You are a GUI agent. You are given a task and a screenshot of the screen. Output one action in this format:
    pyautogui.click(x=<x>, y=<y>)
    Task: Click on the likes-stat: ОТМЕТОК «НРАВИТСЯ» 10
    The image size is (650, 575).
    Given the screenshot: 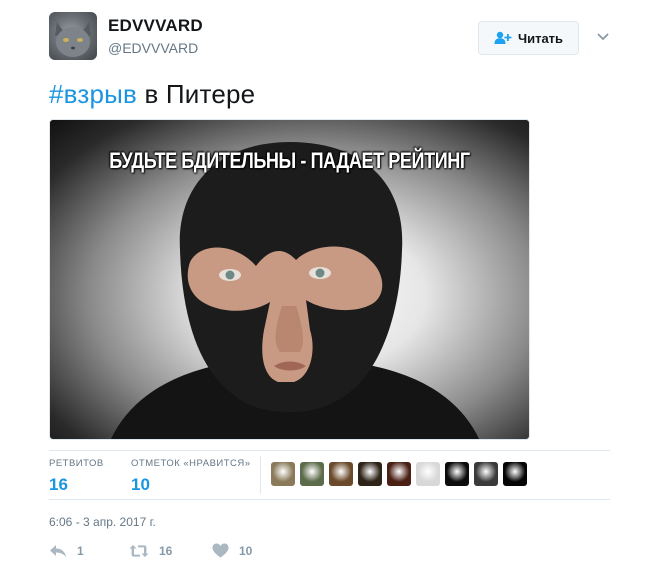 What is the action you would take?
    pyautogui.click(x=191, y=476)
    